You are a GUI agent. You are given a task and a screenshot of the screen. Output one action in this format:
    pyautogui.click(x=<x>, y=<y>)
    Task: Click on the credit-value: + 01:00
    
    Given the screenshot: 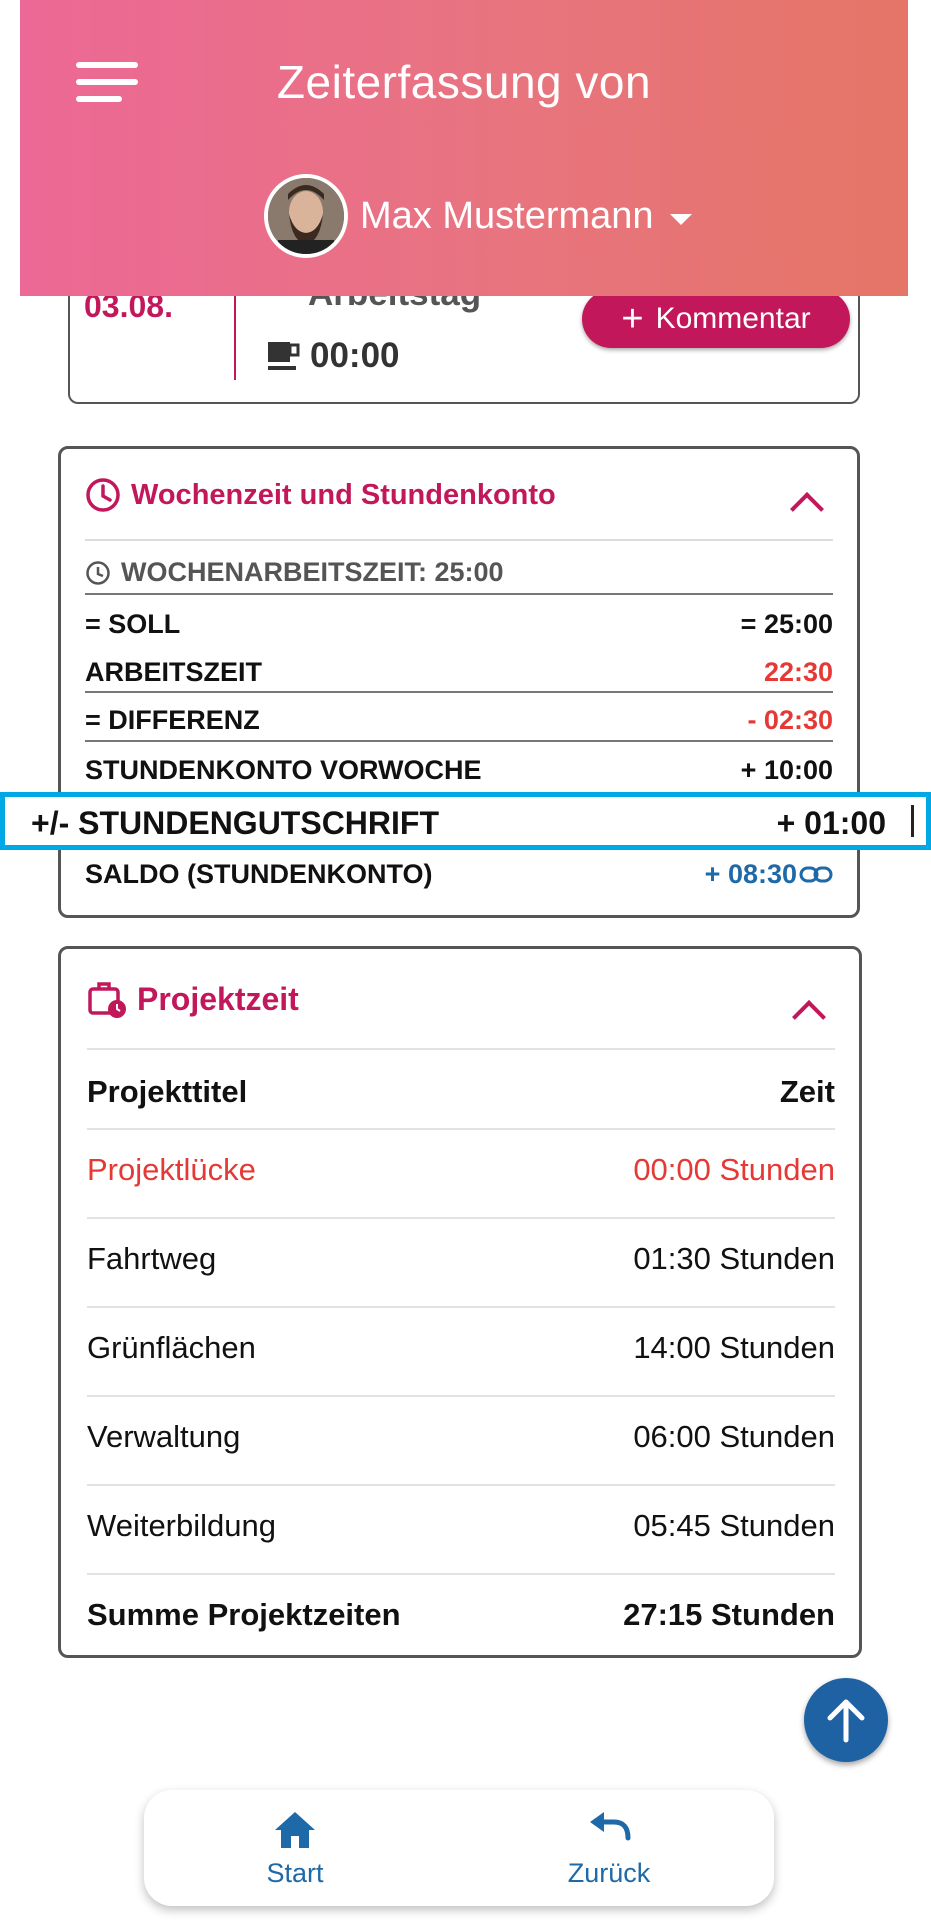 What is the action you would take?
    pyautogui.click(x=831, y=823)
    